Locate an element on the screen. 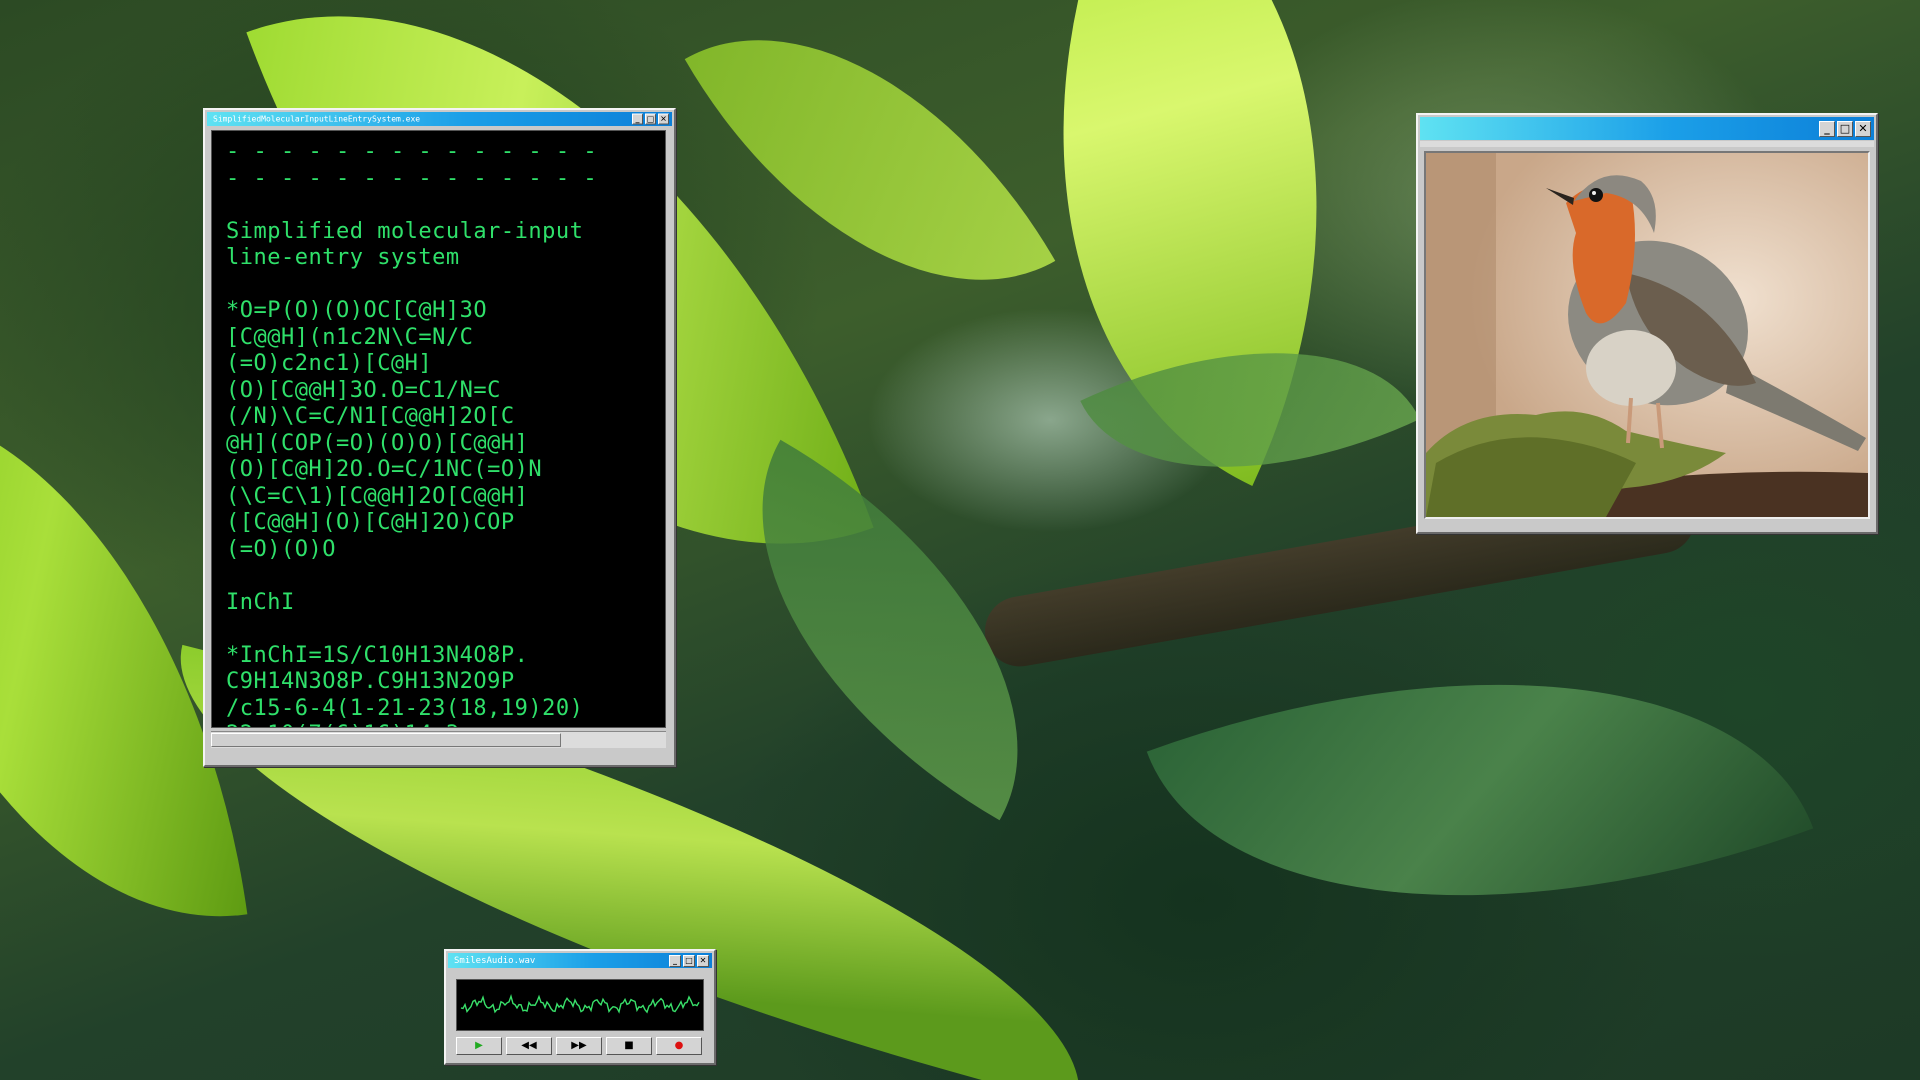 Image resolution: width=1920 pixels, height=1080 pixels. audio-window-controls: _ □ ✕ is located at coordinates (689, 960).